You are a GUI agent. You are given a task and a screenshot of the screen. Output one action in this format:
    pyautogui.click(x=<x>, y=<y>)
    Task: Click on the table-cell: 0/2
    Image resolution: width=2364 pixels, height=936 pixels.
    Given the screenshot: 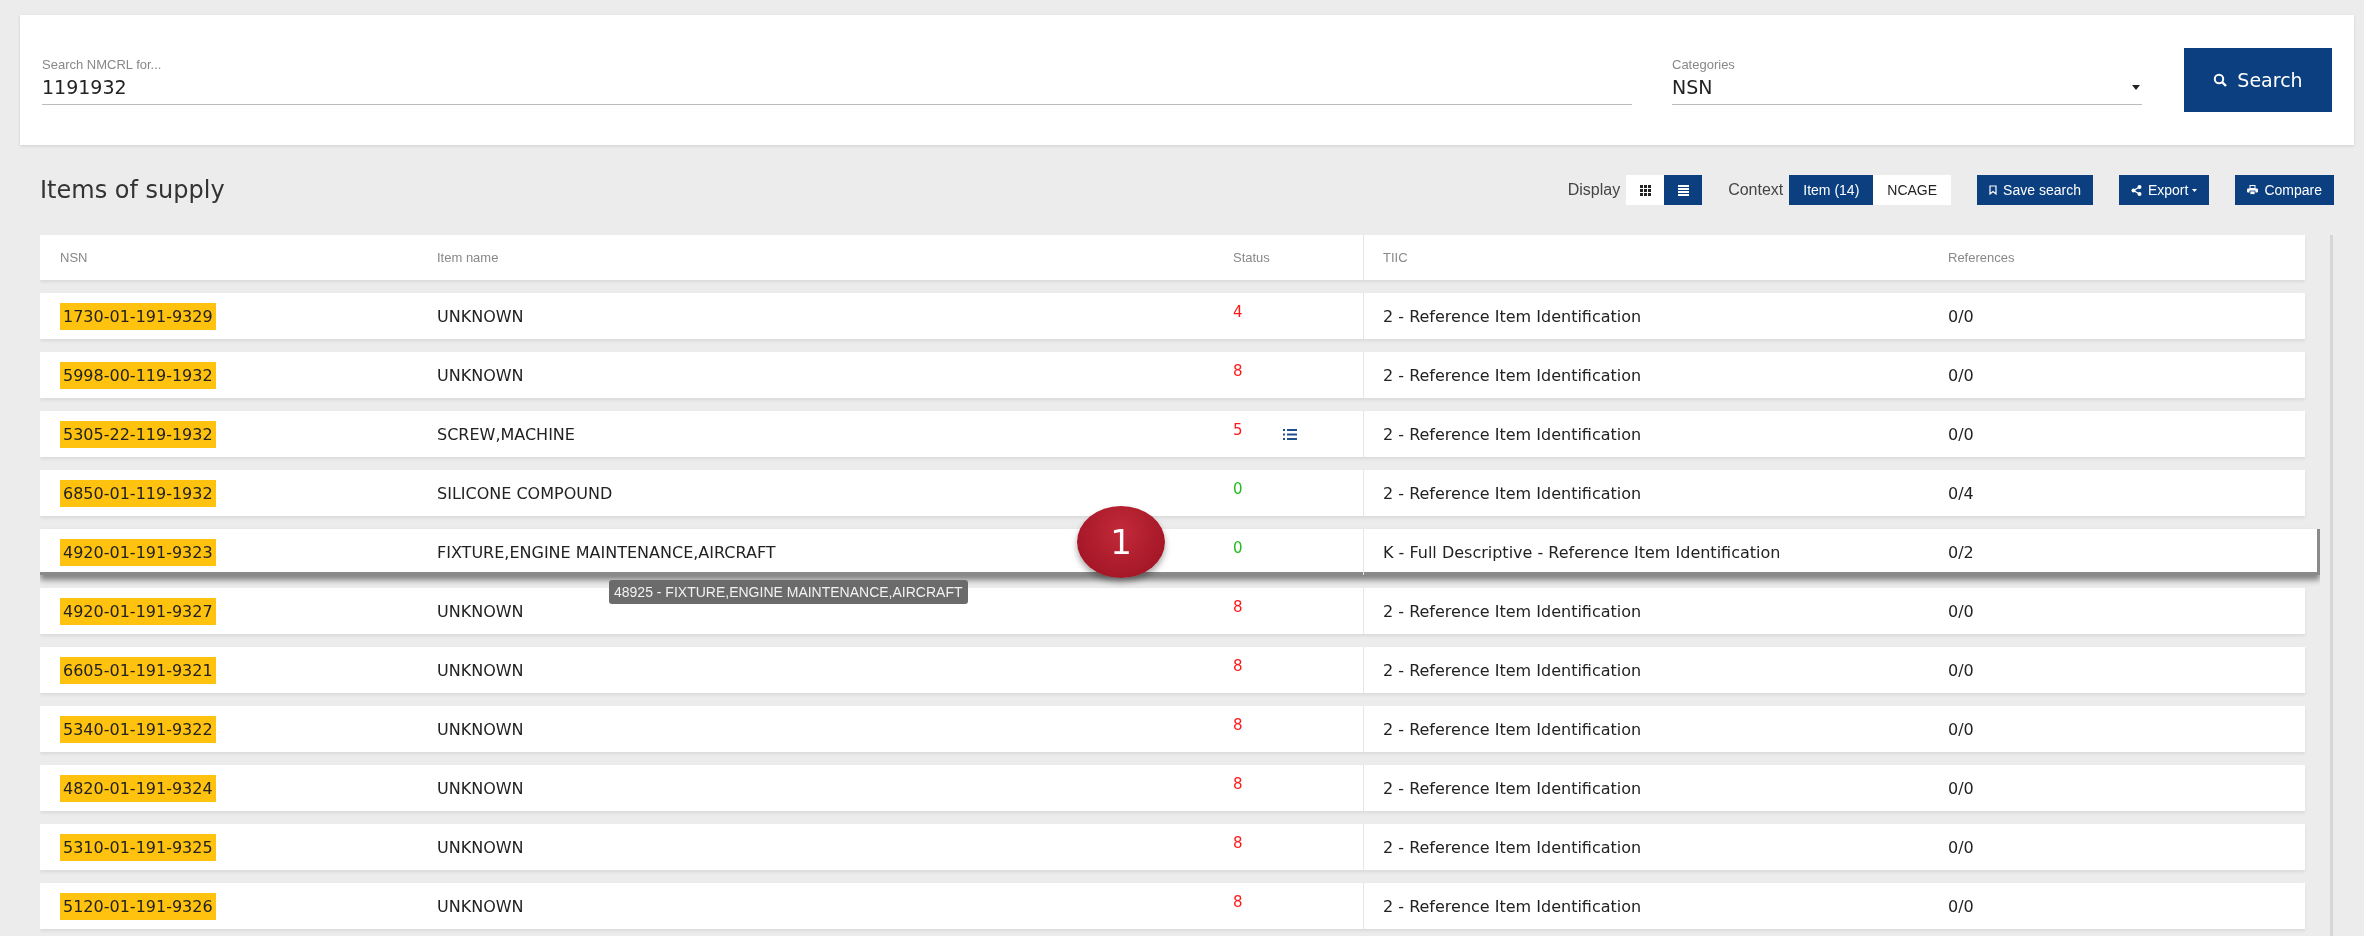 What is the action you would take?
    pyautogui.click(x=1961, y=552)
    